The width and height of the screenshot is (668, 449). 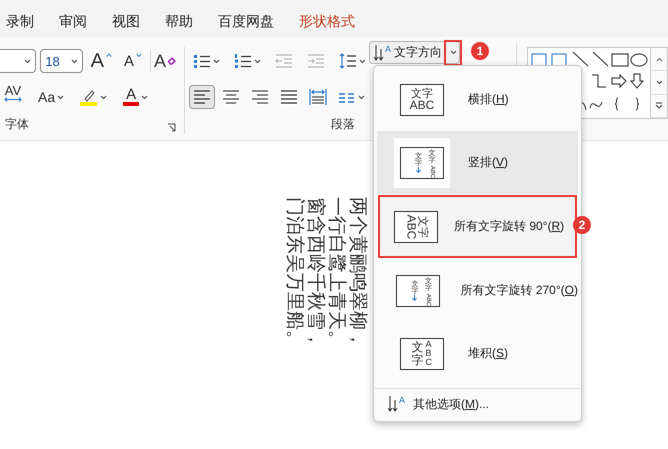 What do you see at coordinates (131, 104) in the screenshot?
I see `color-bar-icon` at bounding box center [131, 104].